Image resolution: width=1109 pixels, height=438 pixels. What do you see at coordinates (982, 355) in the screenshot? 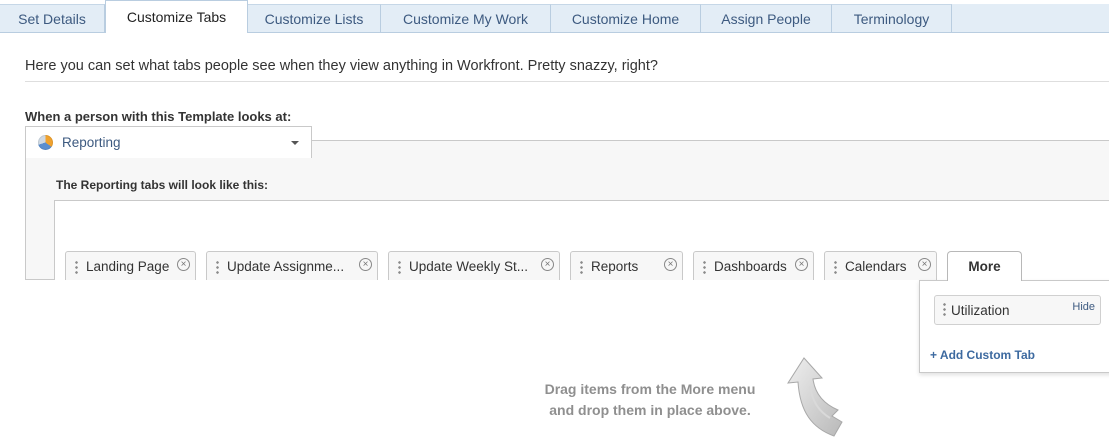
I see `add-custom-tab-link: + Add Custom Tab` at bounding box center [982, 355].